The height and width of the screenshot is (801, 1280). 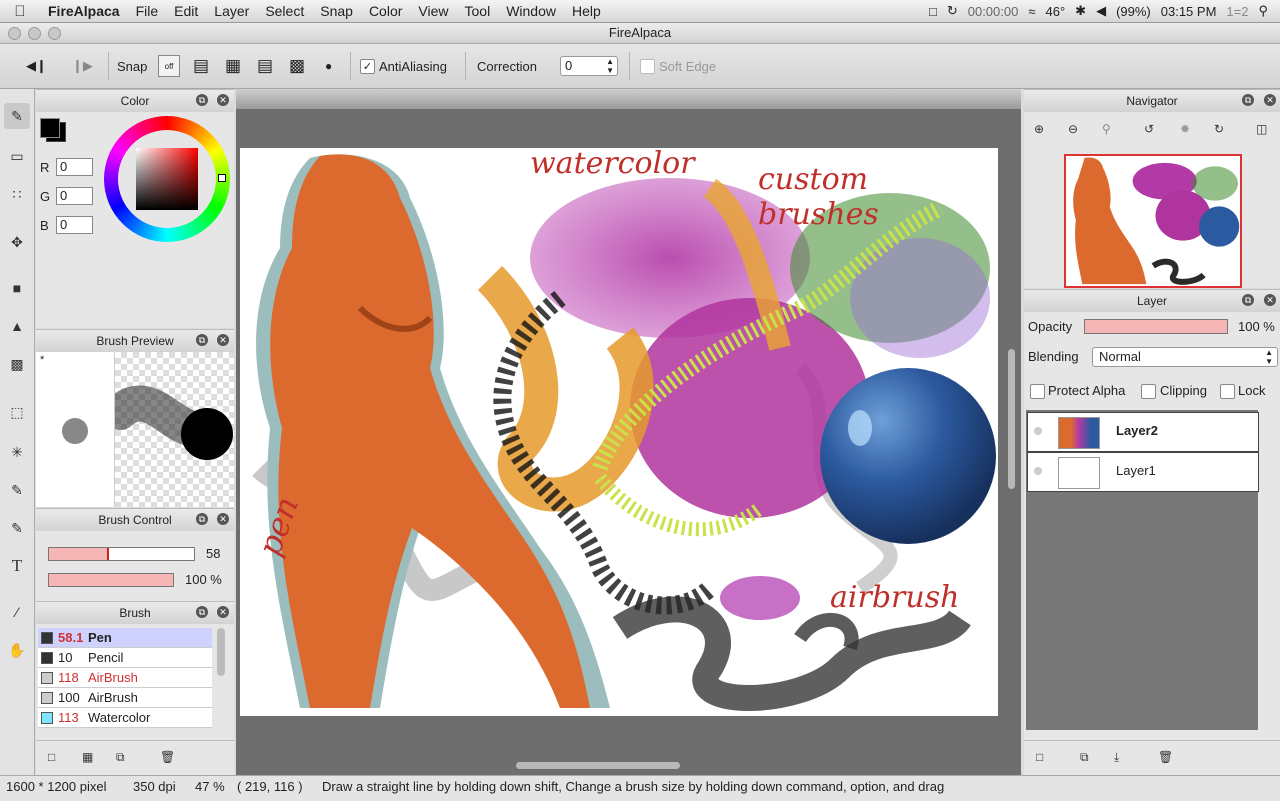 I want to click on rotate-right-icon: ↻, so click(x=1221, y=129).